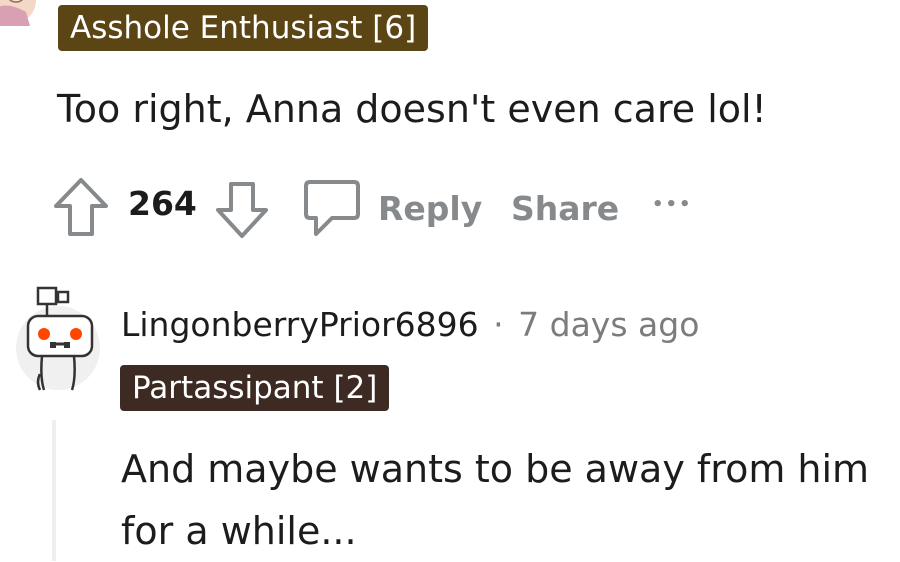  Describe the element at coordinates (565, 208) in the screenshot. I see `share-button: Share` at that location.